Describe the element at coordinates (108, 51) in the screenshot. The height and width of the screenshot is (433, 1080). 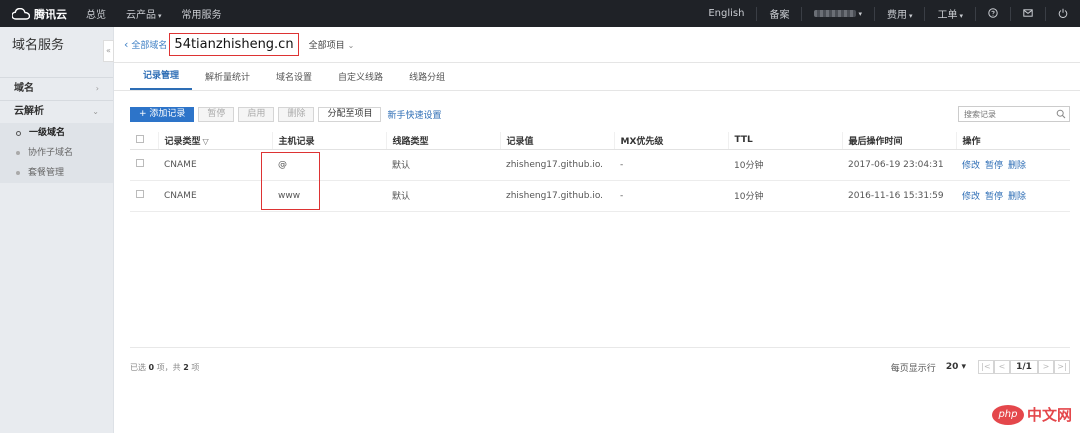
I see `sidebar-collapse-button: «` at that location.